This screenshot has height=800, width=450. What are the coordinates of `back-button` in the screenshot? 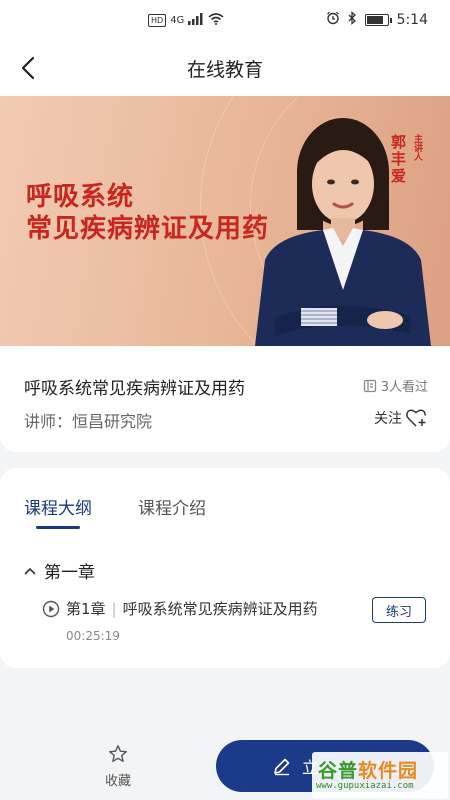 It's located at (28, 68).